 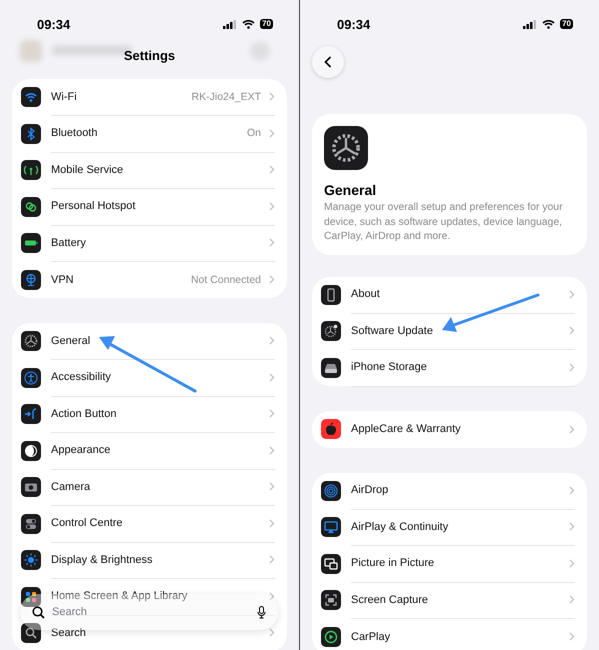 What do you see at coordinates (64, 96) in the screenshot?
I see `row-label: Wi-Fi` at bounding box center [64, 96].